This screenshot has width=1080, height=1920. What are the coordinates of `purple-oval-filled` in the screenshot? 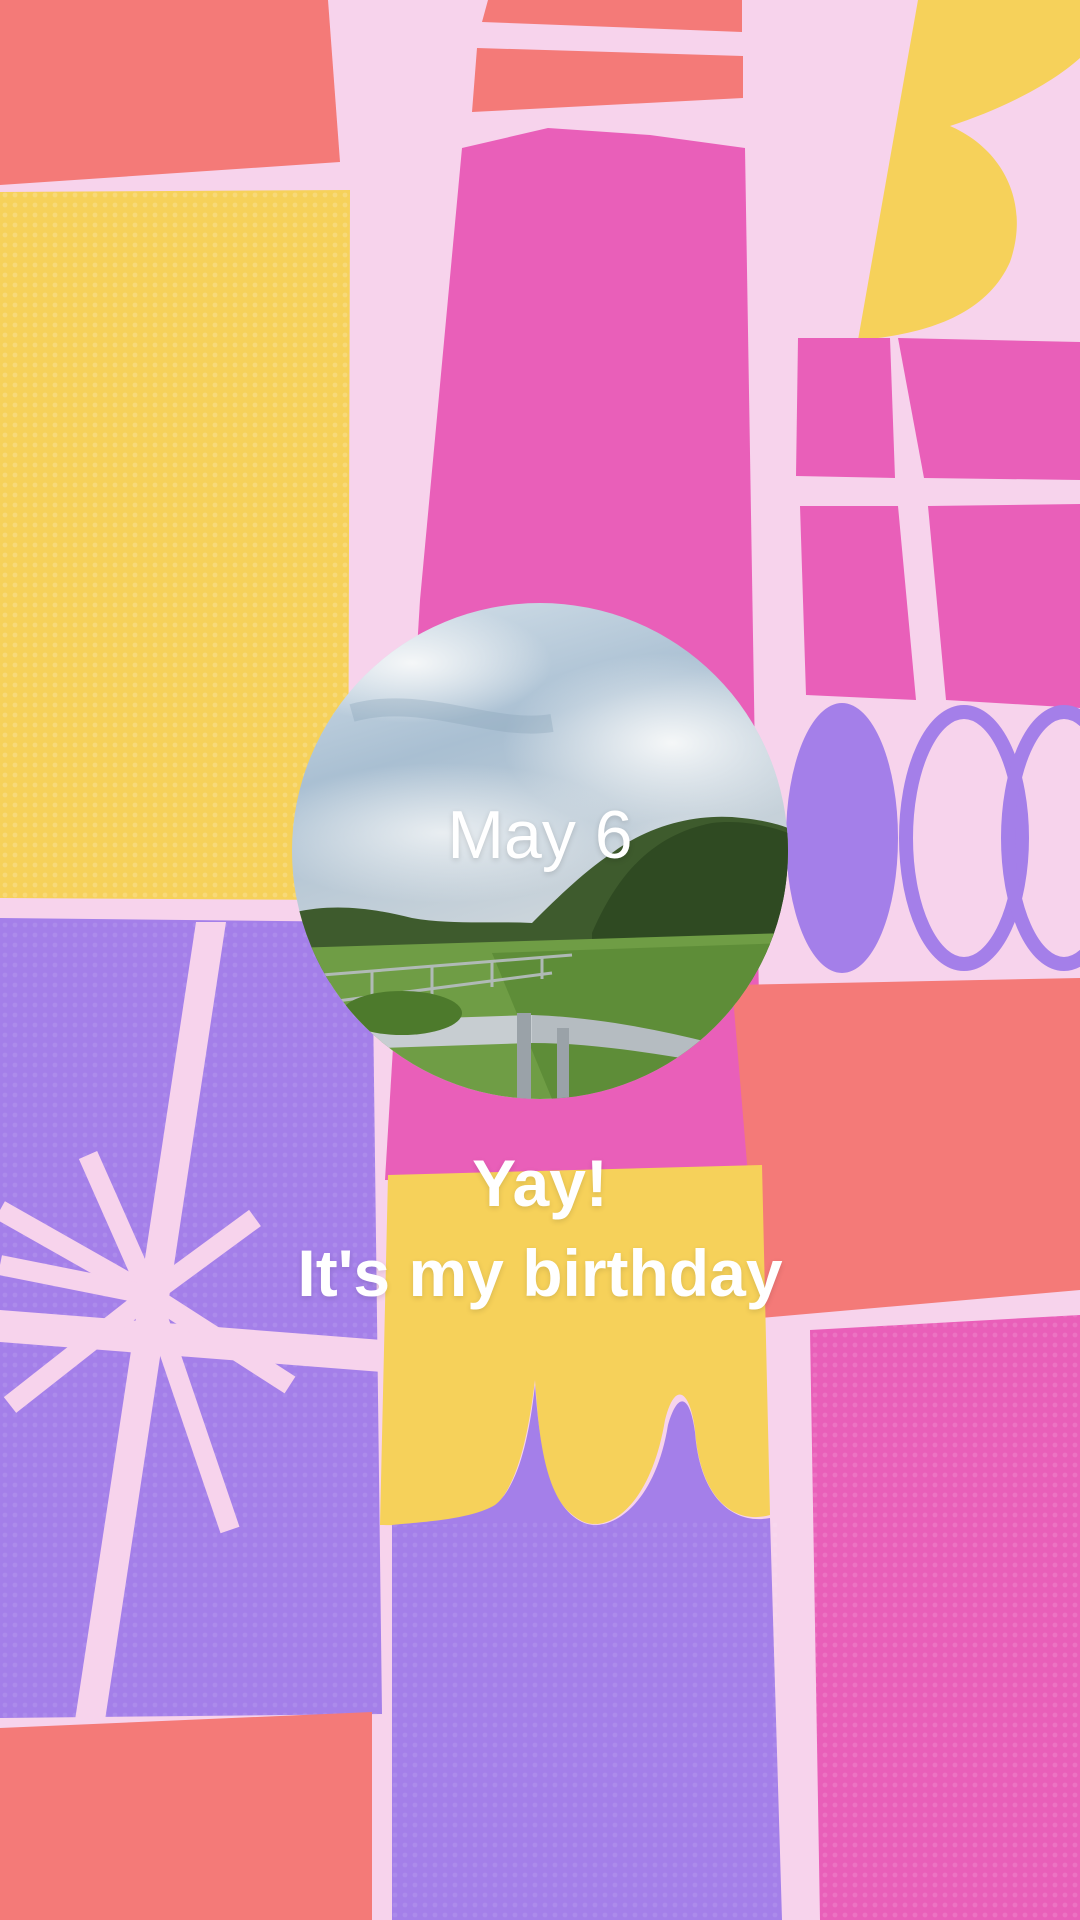 It's located at (842, 838).